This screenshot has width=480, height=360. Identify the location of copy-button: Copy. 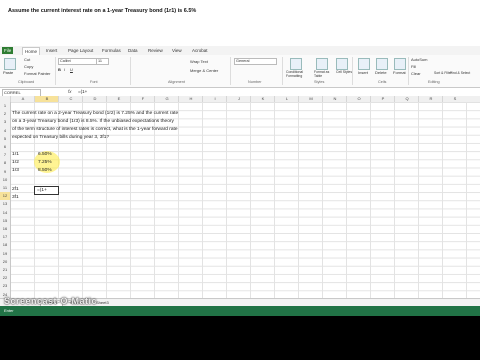
(28, 66).